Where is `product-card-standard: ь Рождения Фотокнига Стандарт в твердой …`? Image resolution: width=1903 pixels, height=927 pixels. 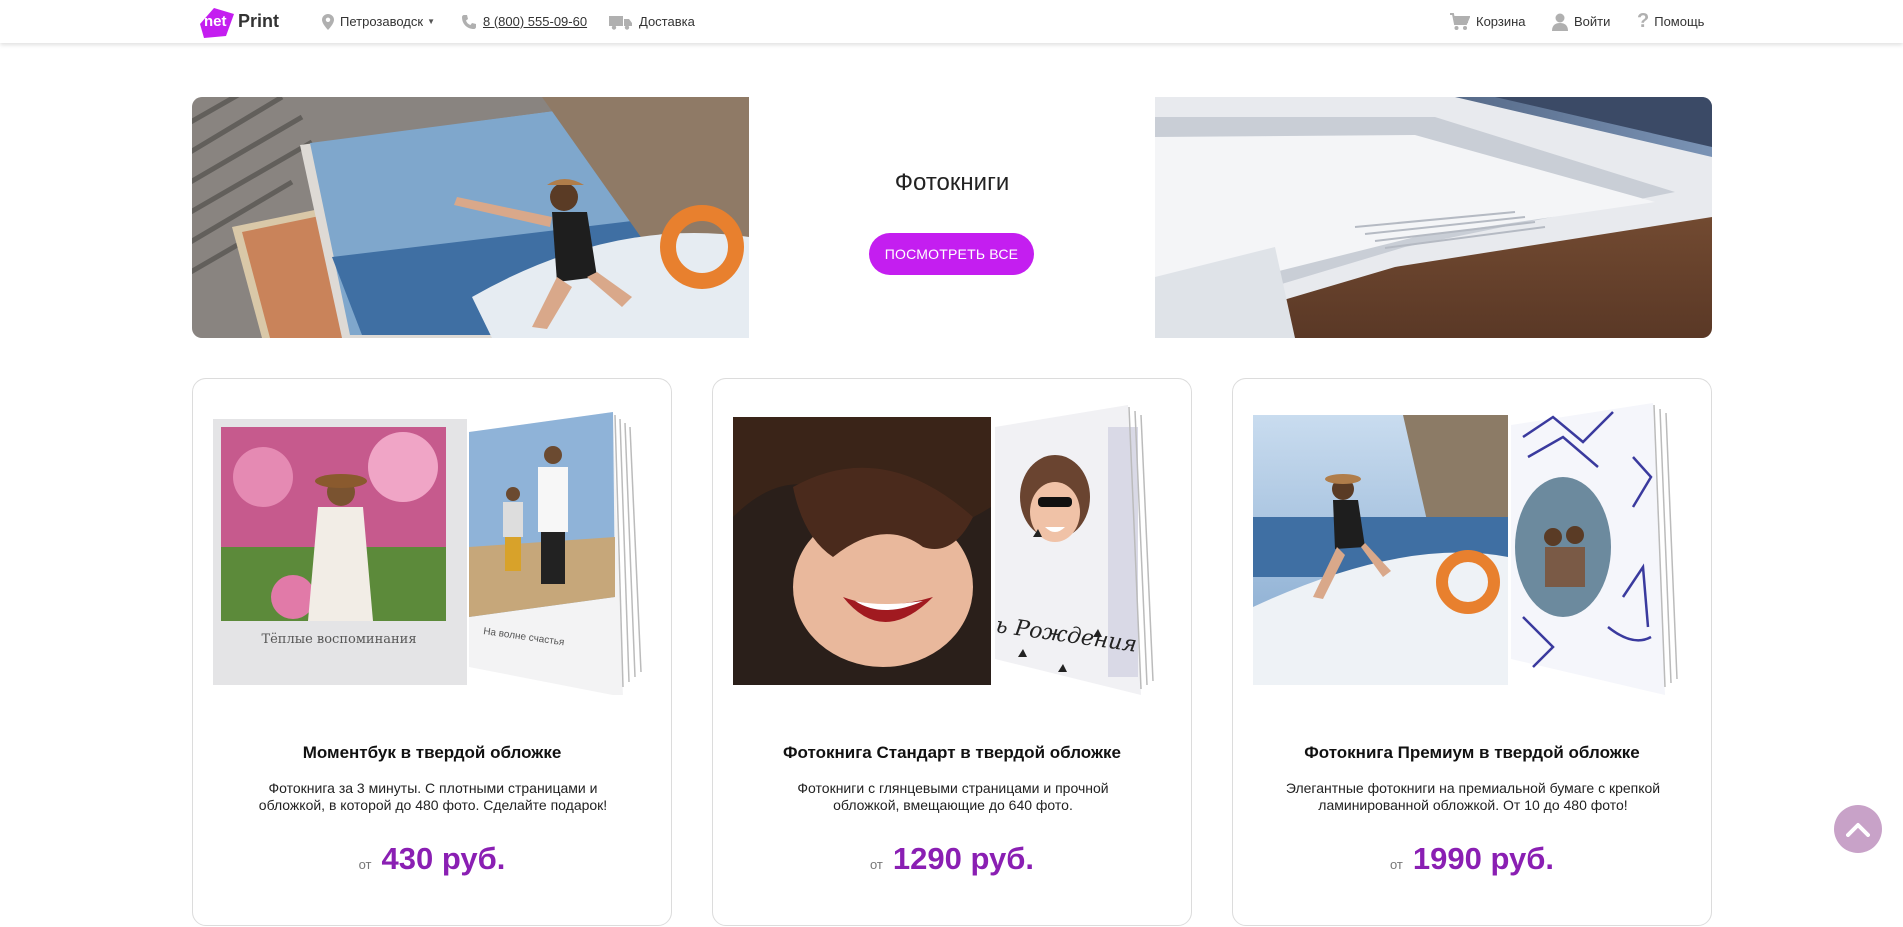 product-card-standard: ь Рождения Фотокнига Стандарт в твердой … is located at coordinates (952, 652).